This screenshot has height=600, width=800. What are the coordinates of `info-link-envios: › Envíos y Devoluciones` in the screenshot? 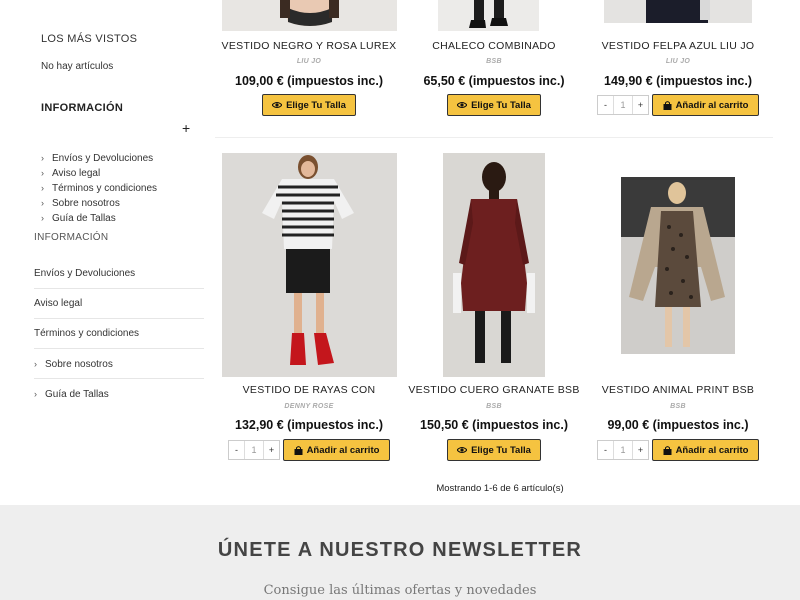 It's located at (99, 158).